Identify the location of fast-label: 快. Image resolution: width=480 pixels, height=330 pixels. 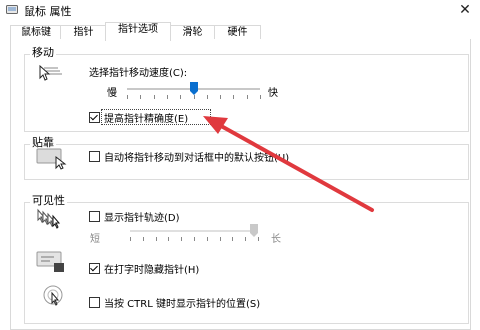
(273, 93).